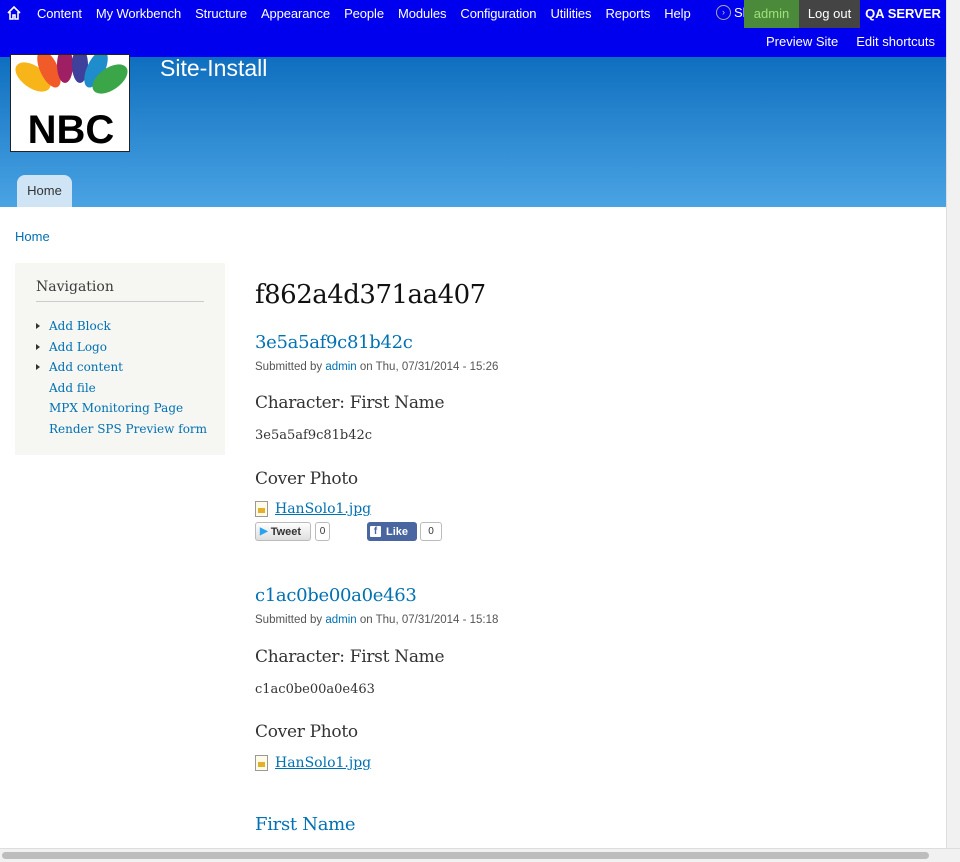  I want to click on submitted-date: on Thu, 07/31/2014 - 15:26, so click(429, 367).